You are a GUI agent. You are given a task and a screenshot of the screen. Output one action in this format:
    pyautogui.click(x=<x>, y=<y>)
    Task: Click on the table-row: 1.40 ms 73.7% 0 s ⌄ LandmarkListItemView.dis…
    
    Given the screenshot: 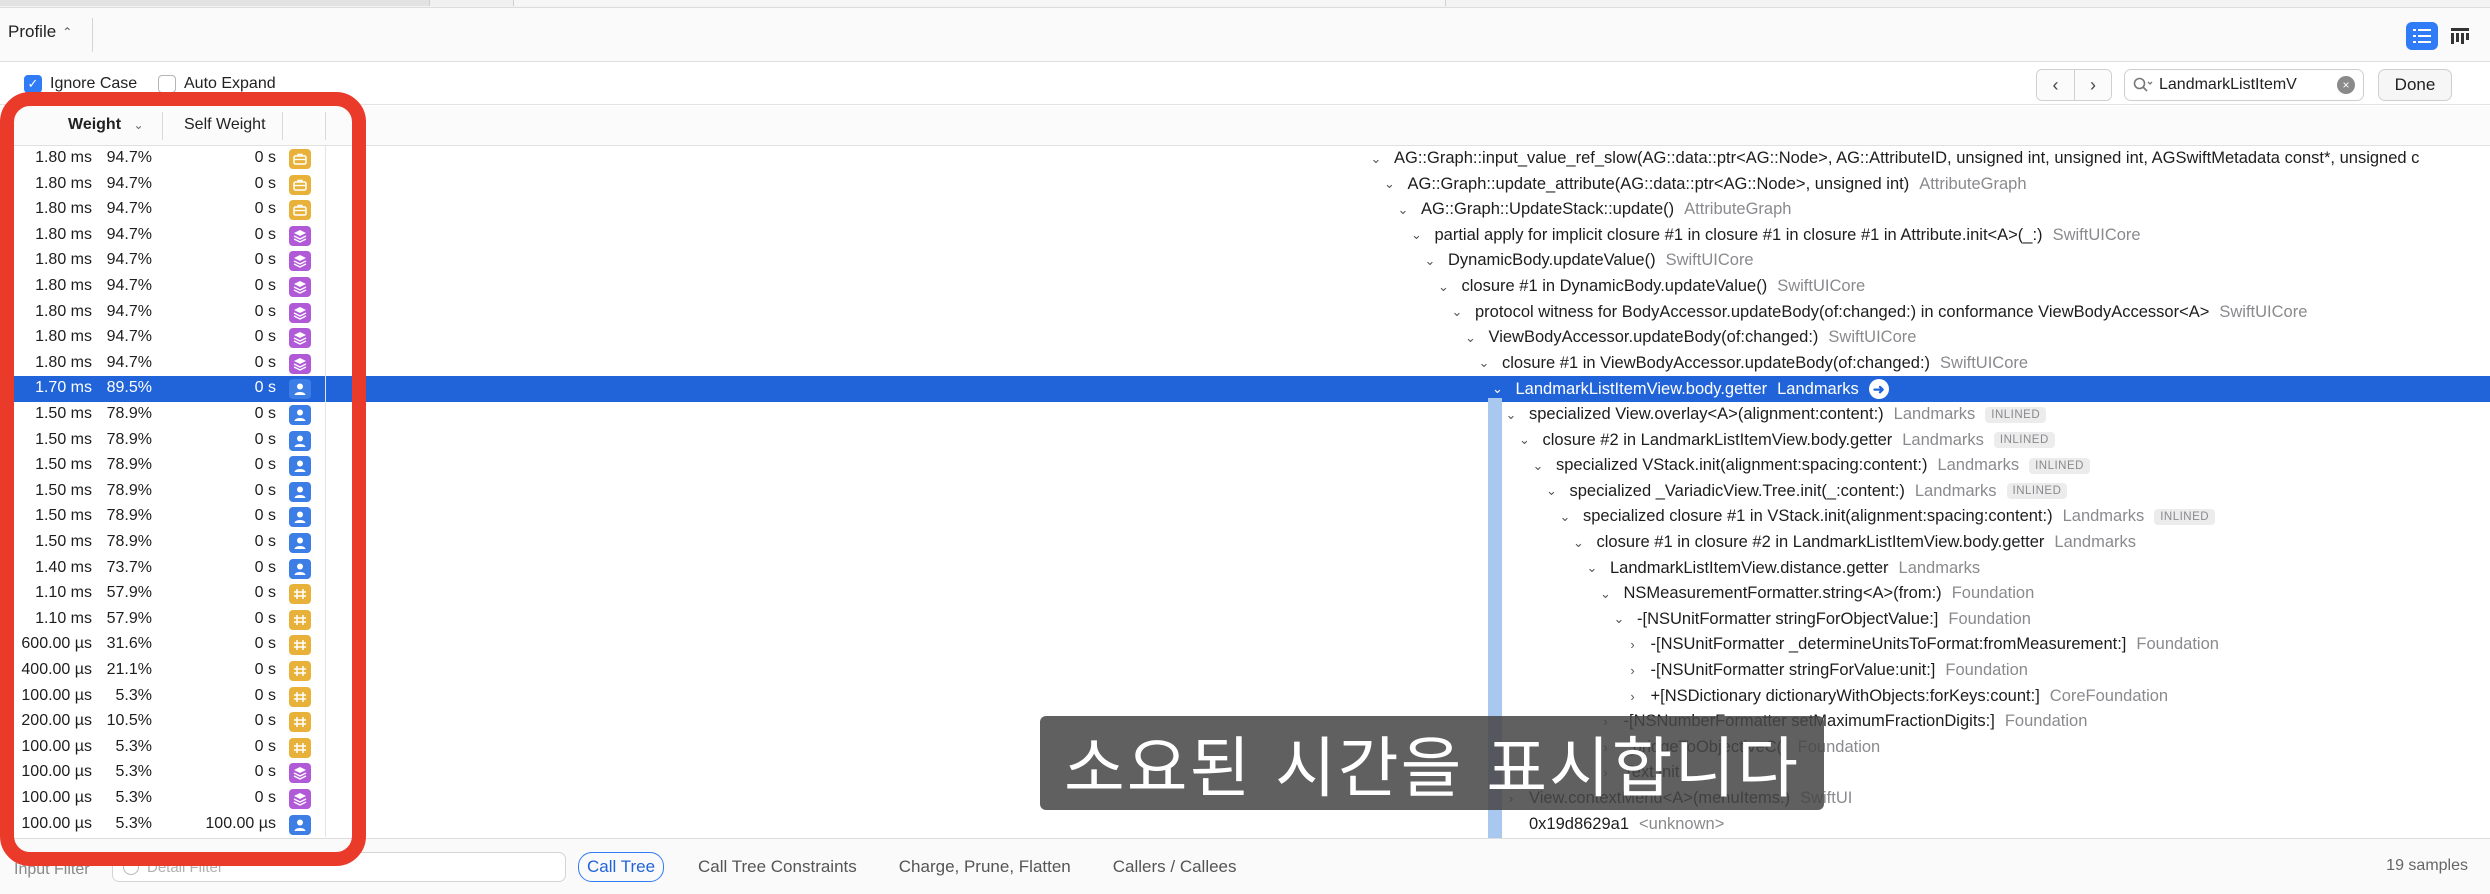 What is the action you would take?
    pyautogui.click(x=1245, y=568)
    